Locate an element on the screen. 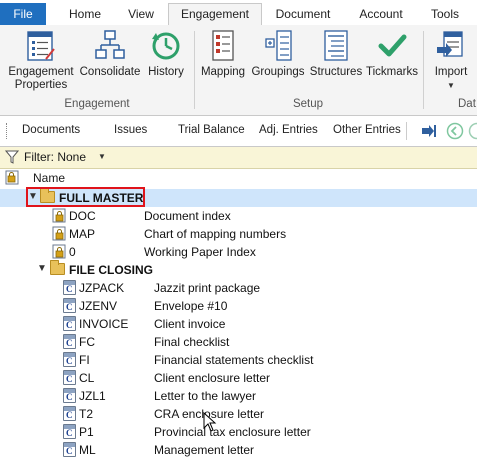 This screenshot has height=459, width=477. document-code: FI is located at coordinates (84, 360).